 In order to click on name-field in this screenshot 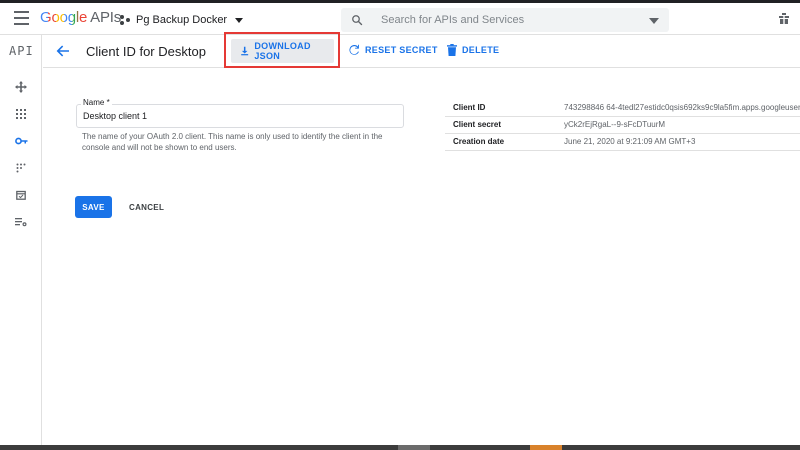, I will do `click(240, 116)`.